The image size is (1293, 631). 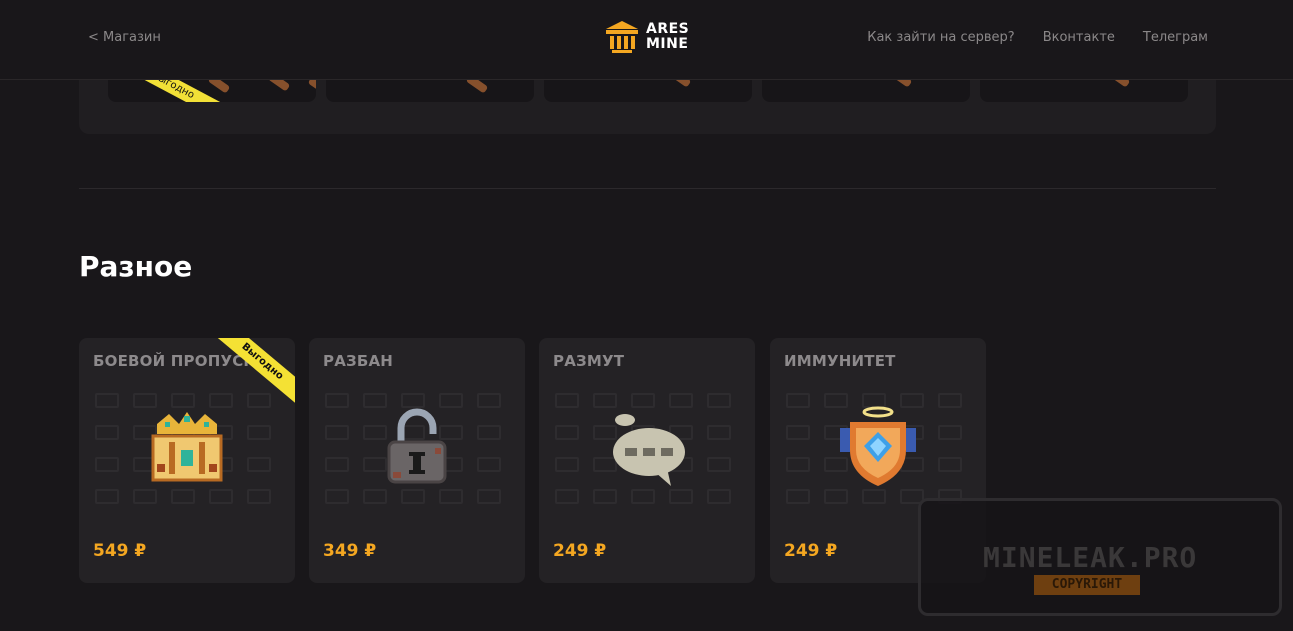 What do you see at coordinates (668, 29) in the screenshot?
I see `logo-text-top: ARES` at bounding box center [668, 29].